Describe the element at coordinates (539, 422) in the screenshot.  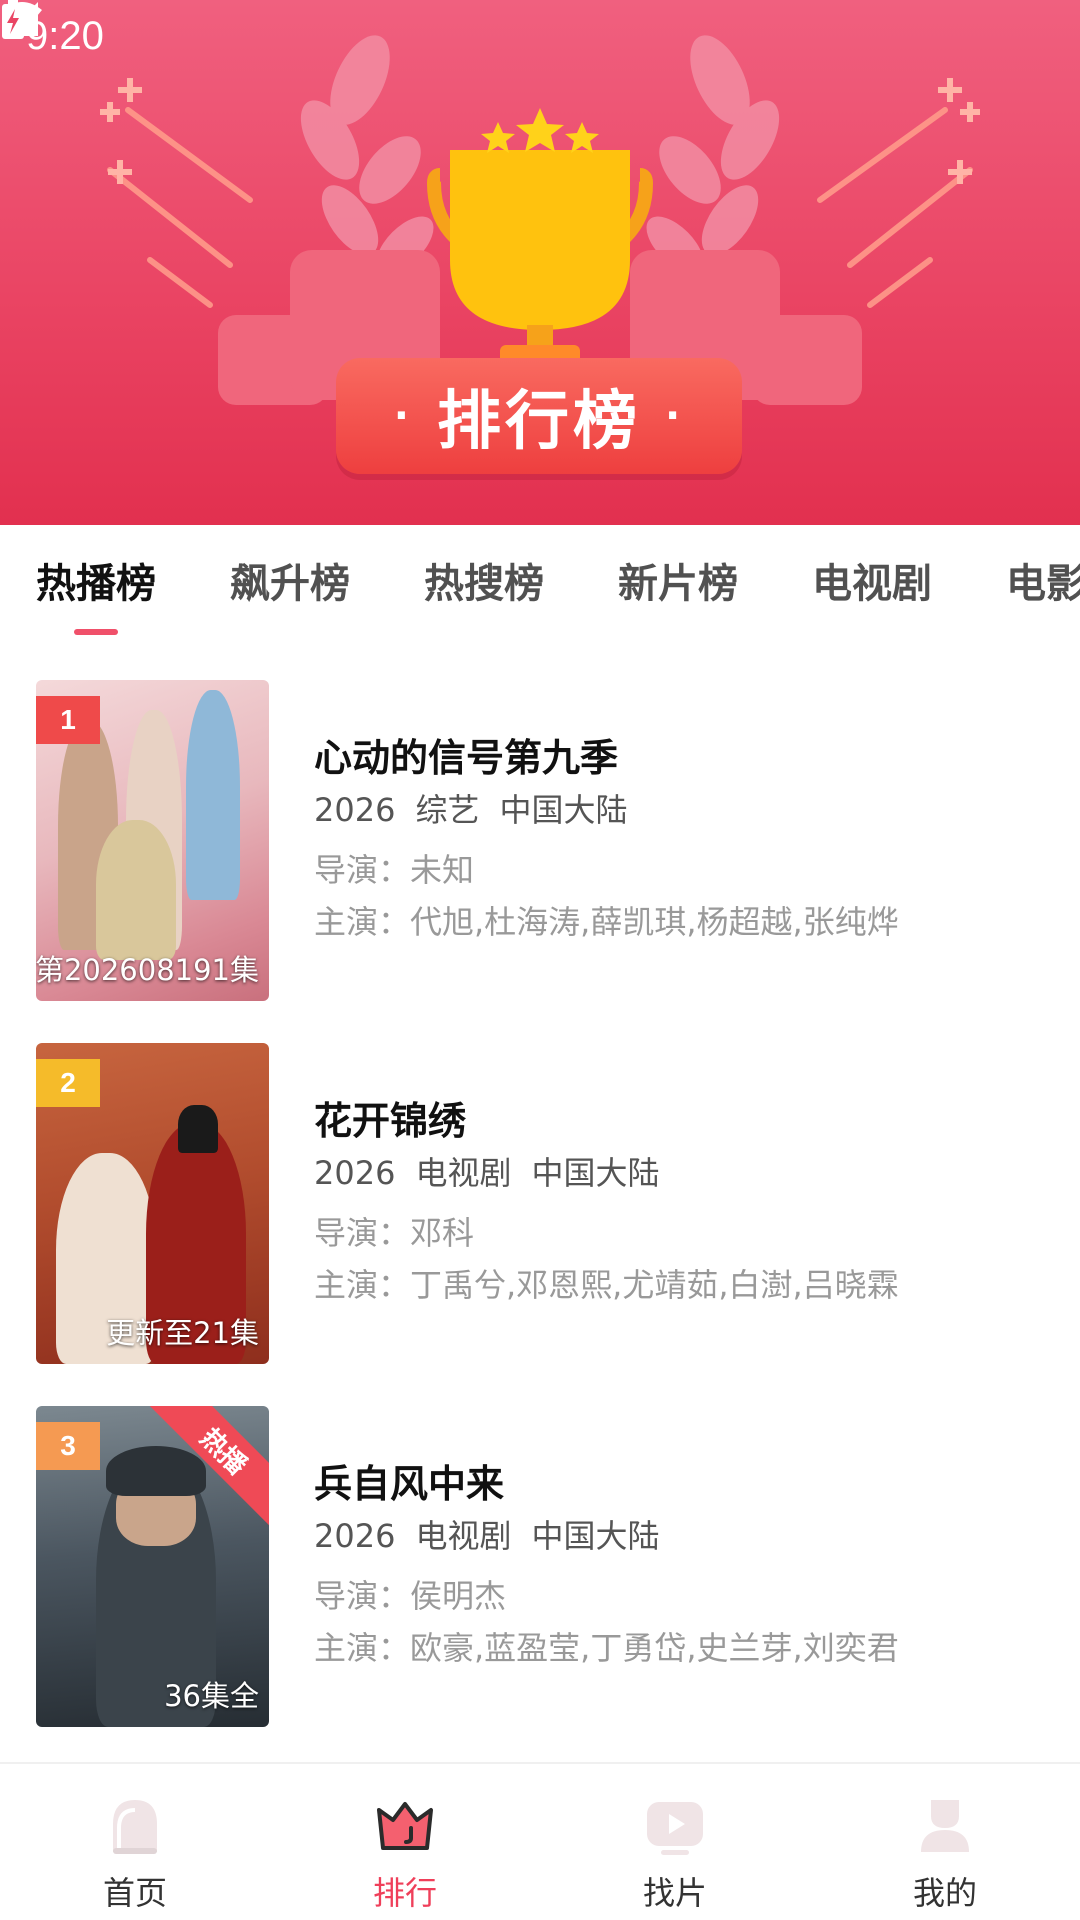
I see `banner-title: 排行榜` at that location.